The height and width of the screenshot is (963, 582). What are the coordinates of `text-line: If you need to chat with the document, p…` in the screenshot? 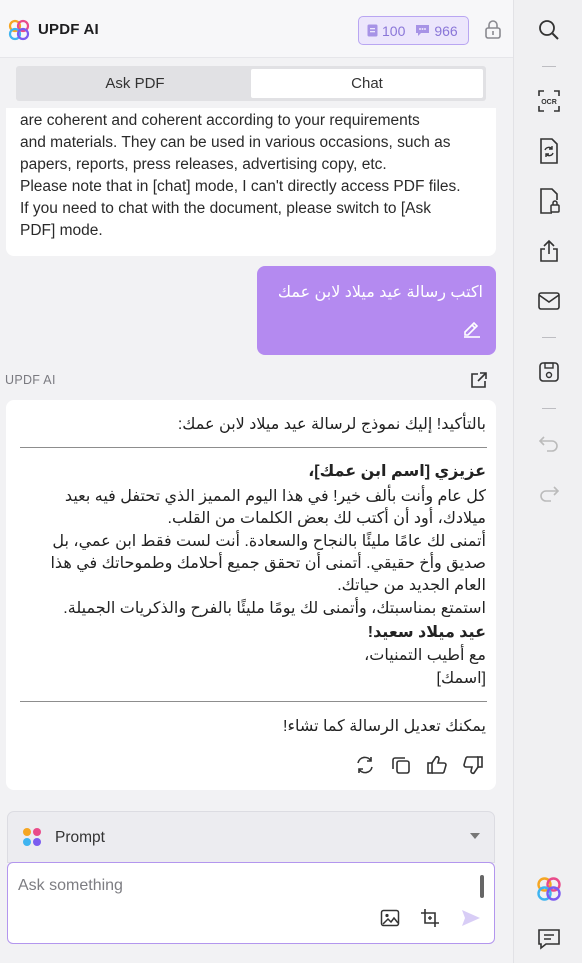 It's located at (225, 208).